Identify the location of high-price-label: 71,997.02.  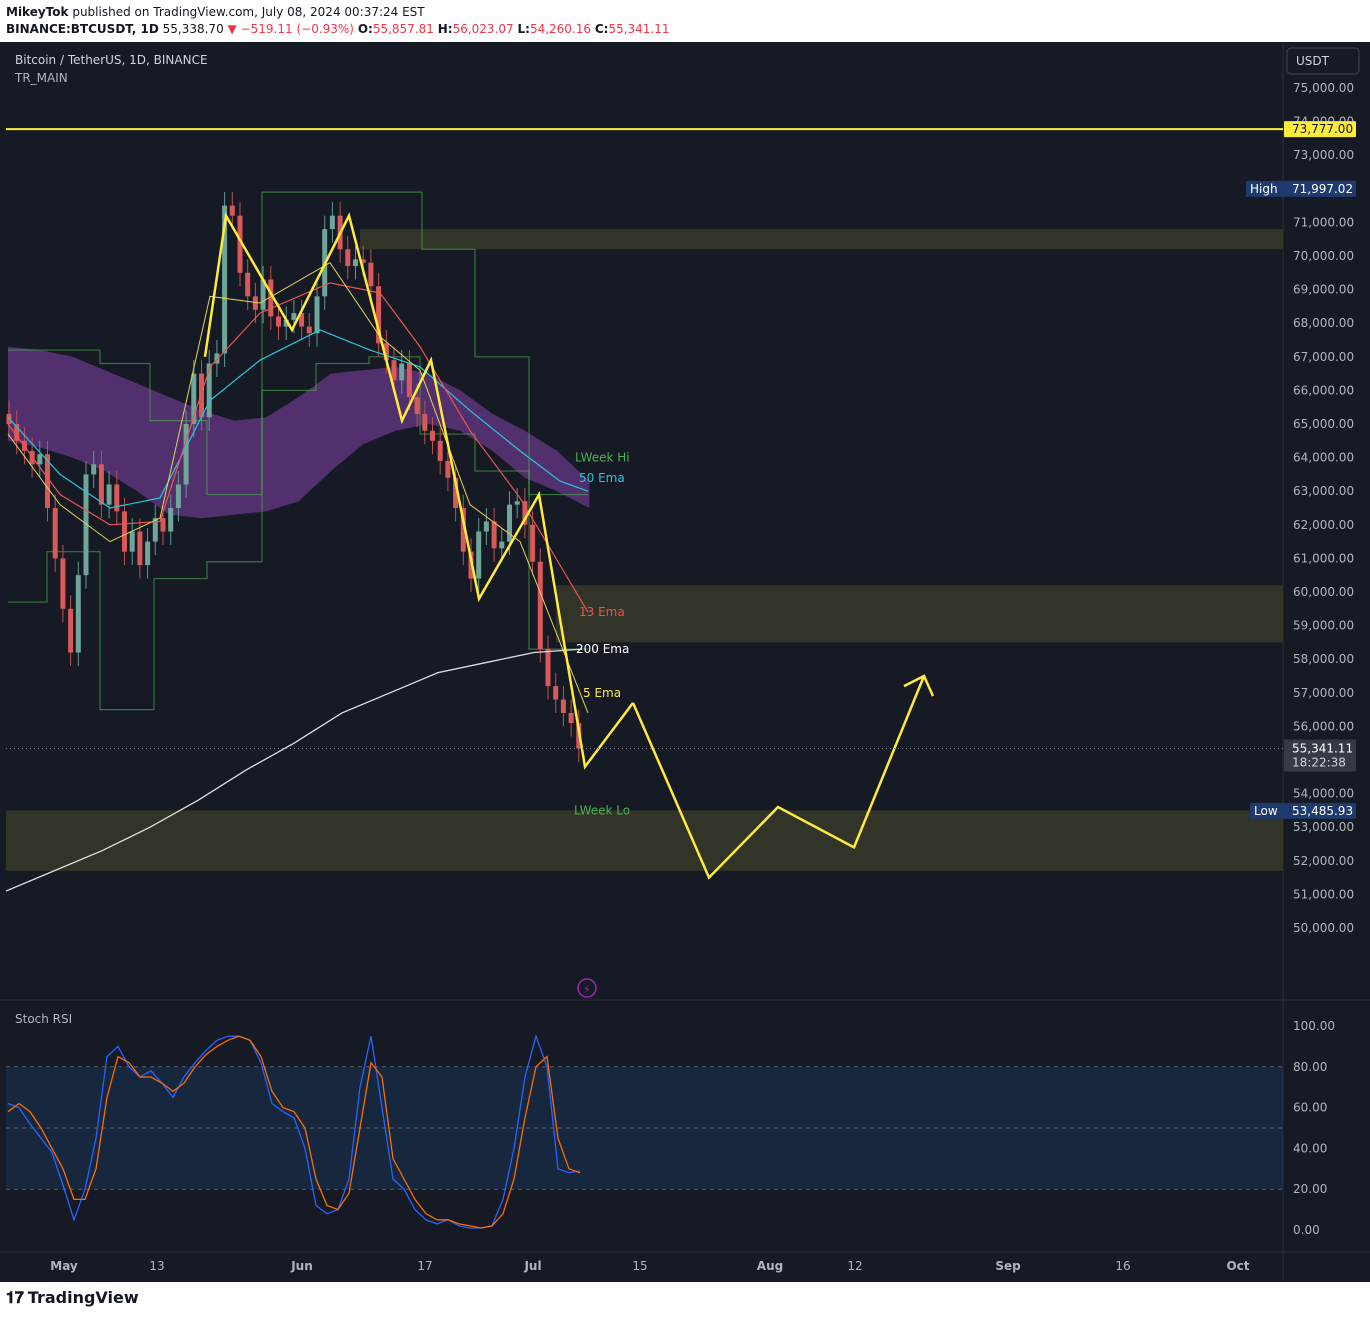
(1322, 189).